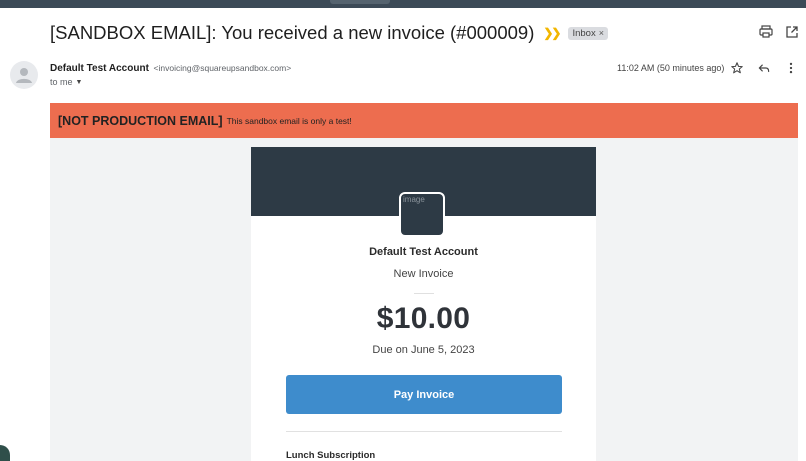 This screenshot has width=806, height=461. What do you see at coordinates (424, 431) in the screenshot?
I see `line-items-divider` at bounding box center [424, 431].